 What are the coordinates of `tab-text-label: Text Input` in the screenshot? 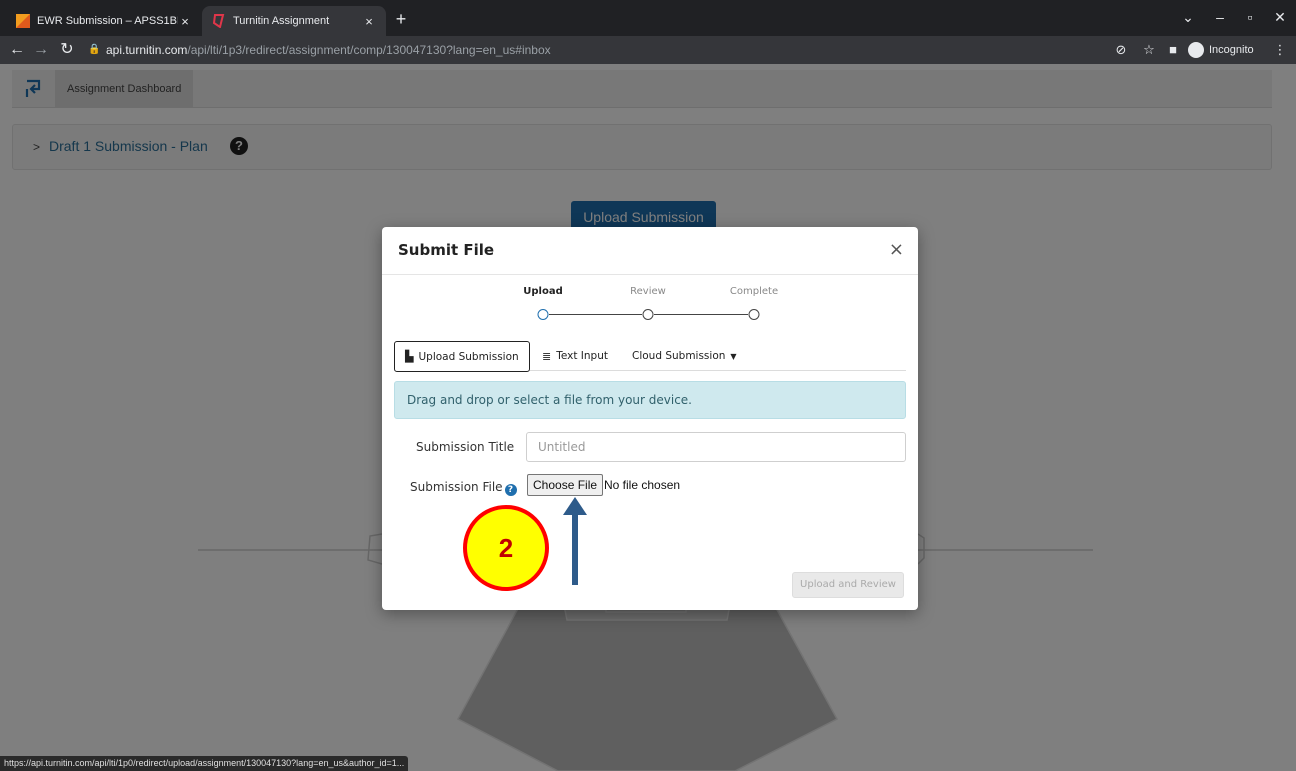 It's located at (582, 356).